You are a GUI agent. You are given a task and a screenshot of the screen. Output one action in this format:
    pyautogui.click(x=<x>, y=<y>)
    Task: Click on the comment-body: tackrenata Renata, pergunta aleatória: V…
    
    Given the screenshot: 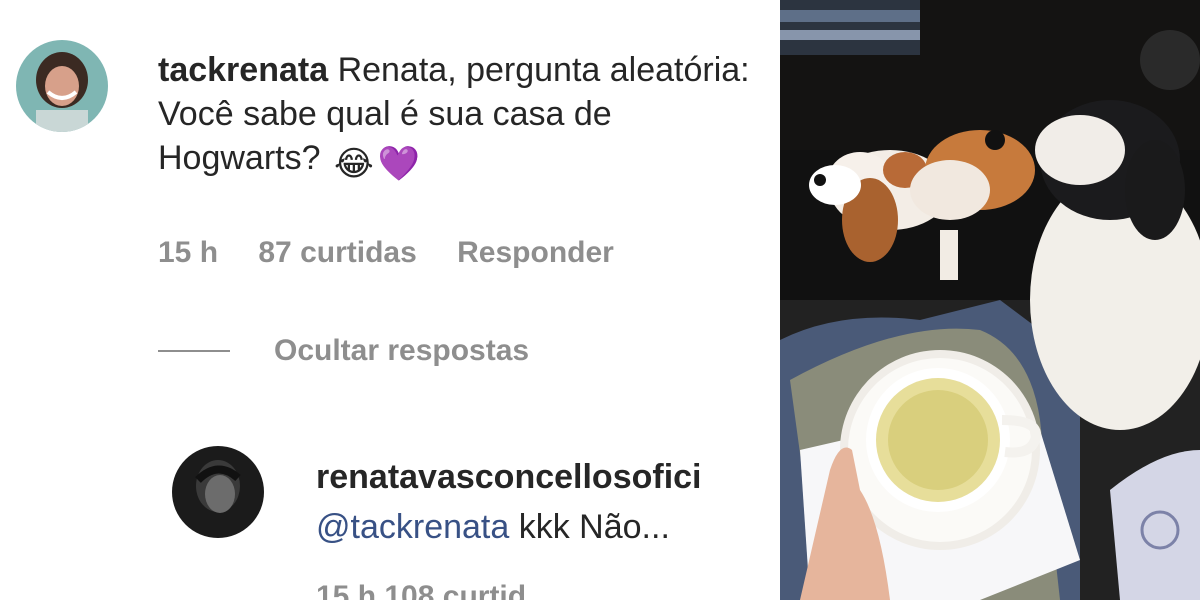 What is the action you would take?
    pyautogui.click(x=458, y=117)
    